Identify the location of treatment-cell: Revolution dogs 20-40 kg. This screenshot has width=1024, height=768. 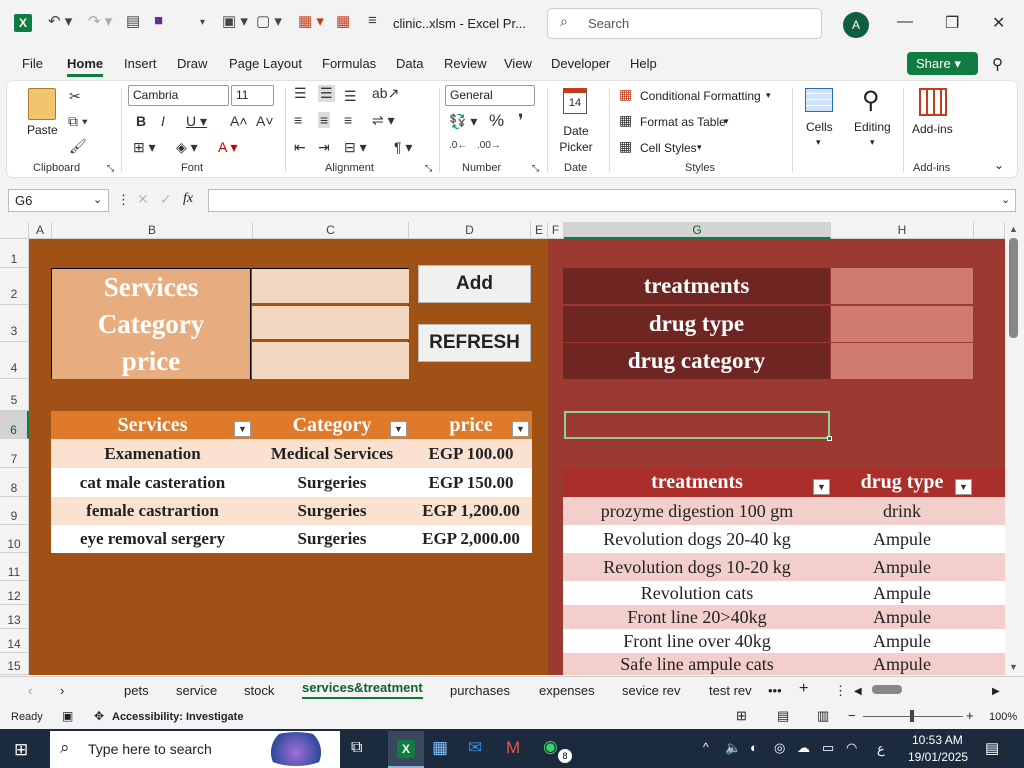
(697, 539).